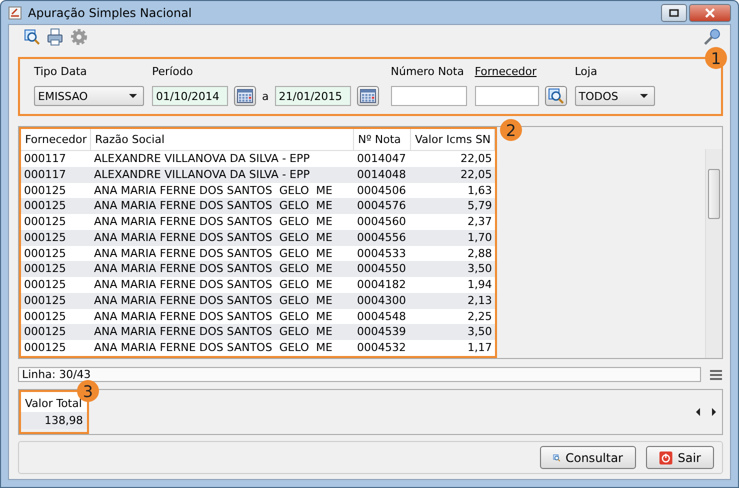  I want to click on exit-button: Sair, so click(680, 457).